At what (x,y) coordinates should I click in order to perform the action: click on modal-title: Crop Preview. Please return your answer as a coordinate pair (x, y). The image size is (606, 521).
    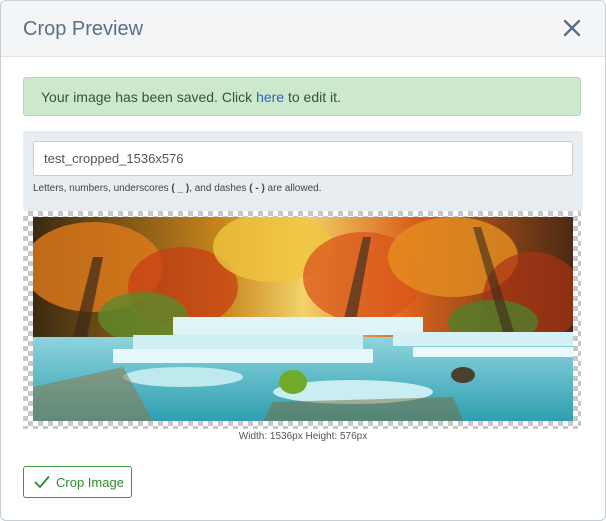
    Looking at the image, I should click on (83, 29).